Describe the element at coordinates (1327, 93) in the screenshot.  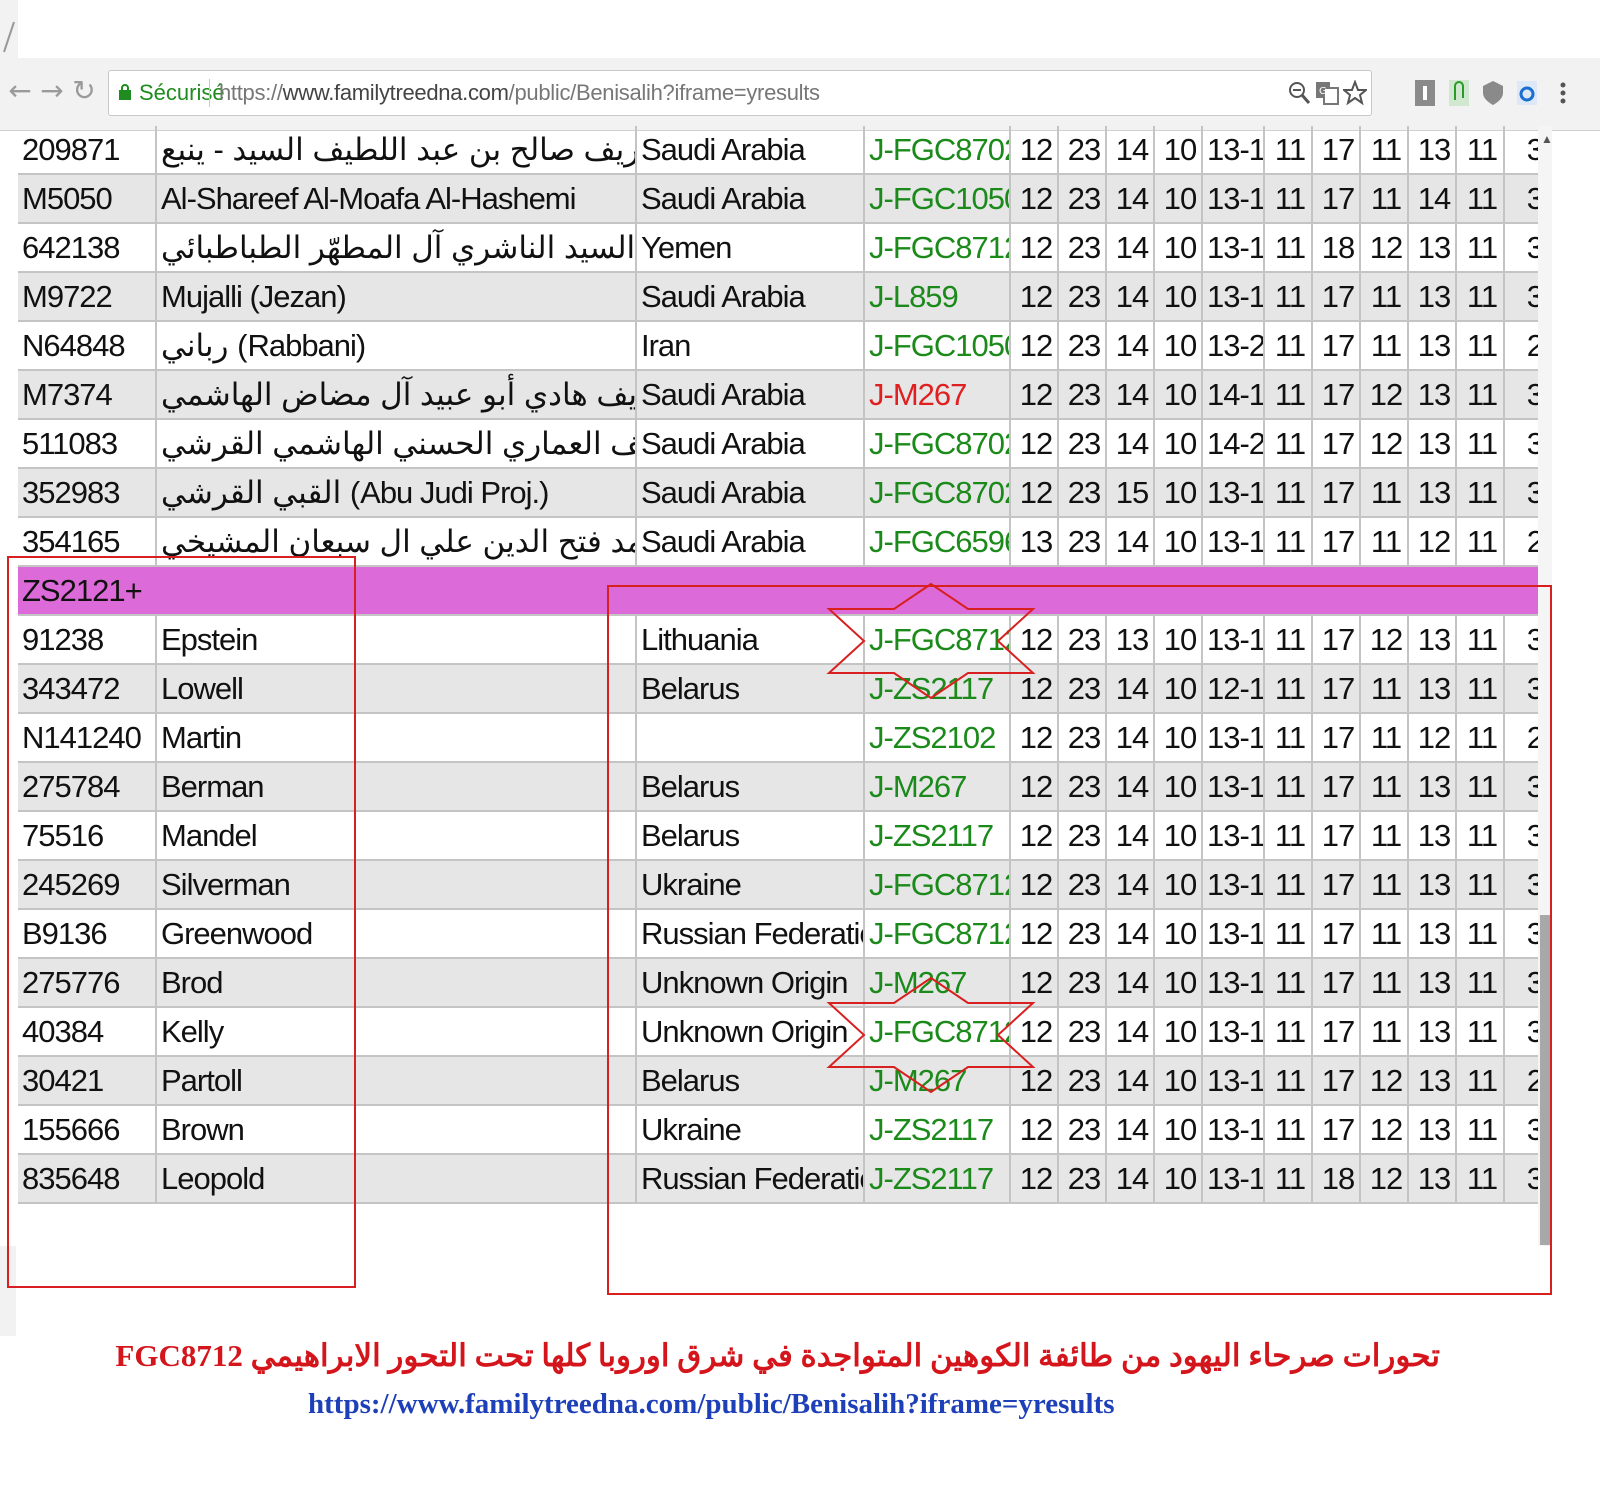
I see `translate-icon: G` at that location.